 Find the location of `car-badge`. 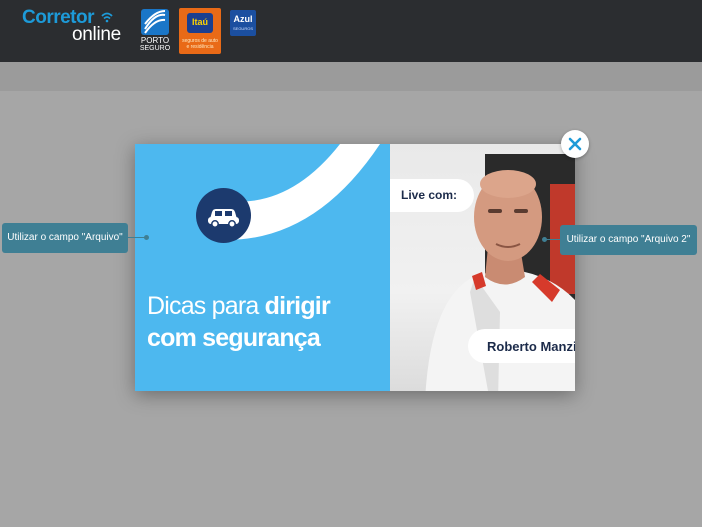

car-badge is located at coordinates (223, 215).